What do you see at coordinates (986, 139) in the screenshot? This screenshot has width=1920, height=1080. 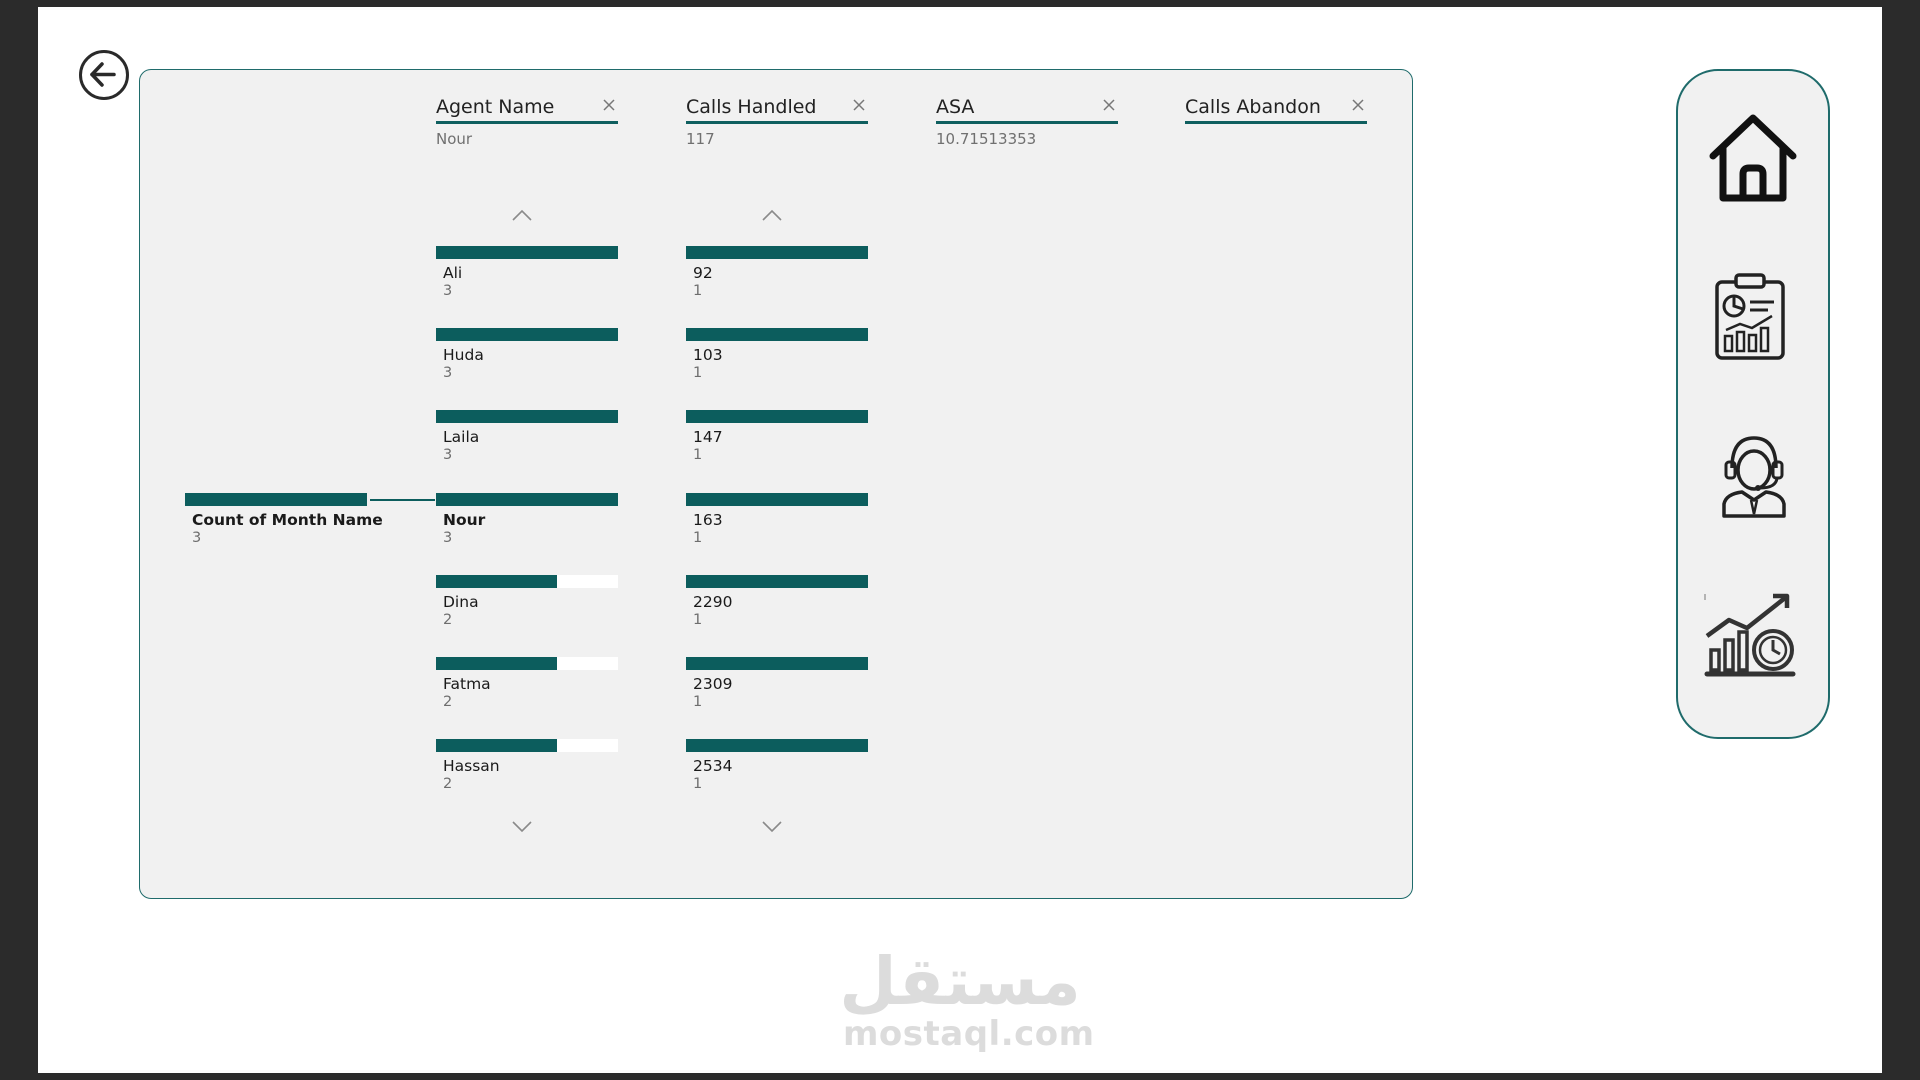 I see `column-selected-value: 10.71513353` at bounding box center [986, 139].